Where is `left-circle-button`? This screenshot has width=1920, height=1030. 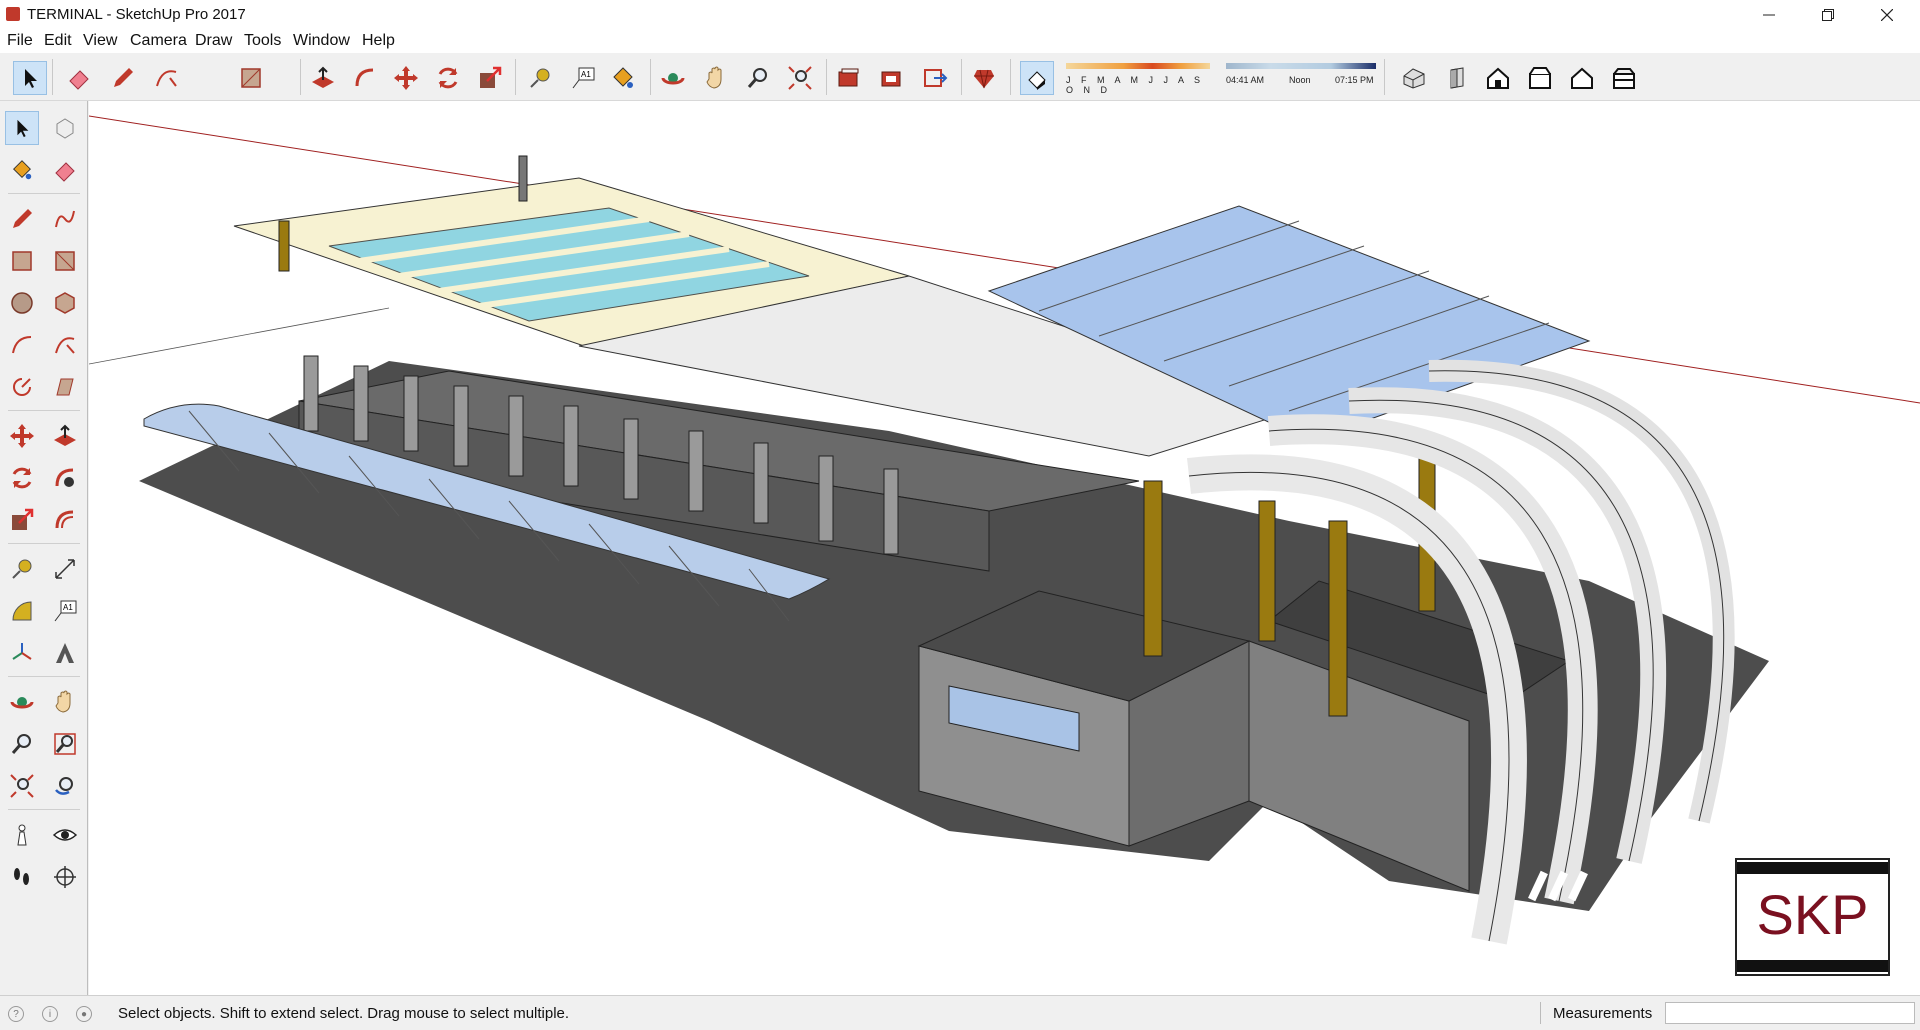 left-circle-button is located at coordinates (22, 303).